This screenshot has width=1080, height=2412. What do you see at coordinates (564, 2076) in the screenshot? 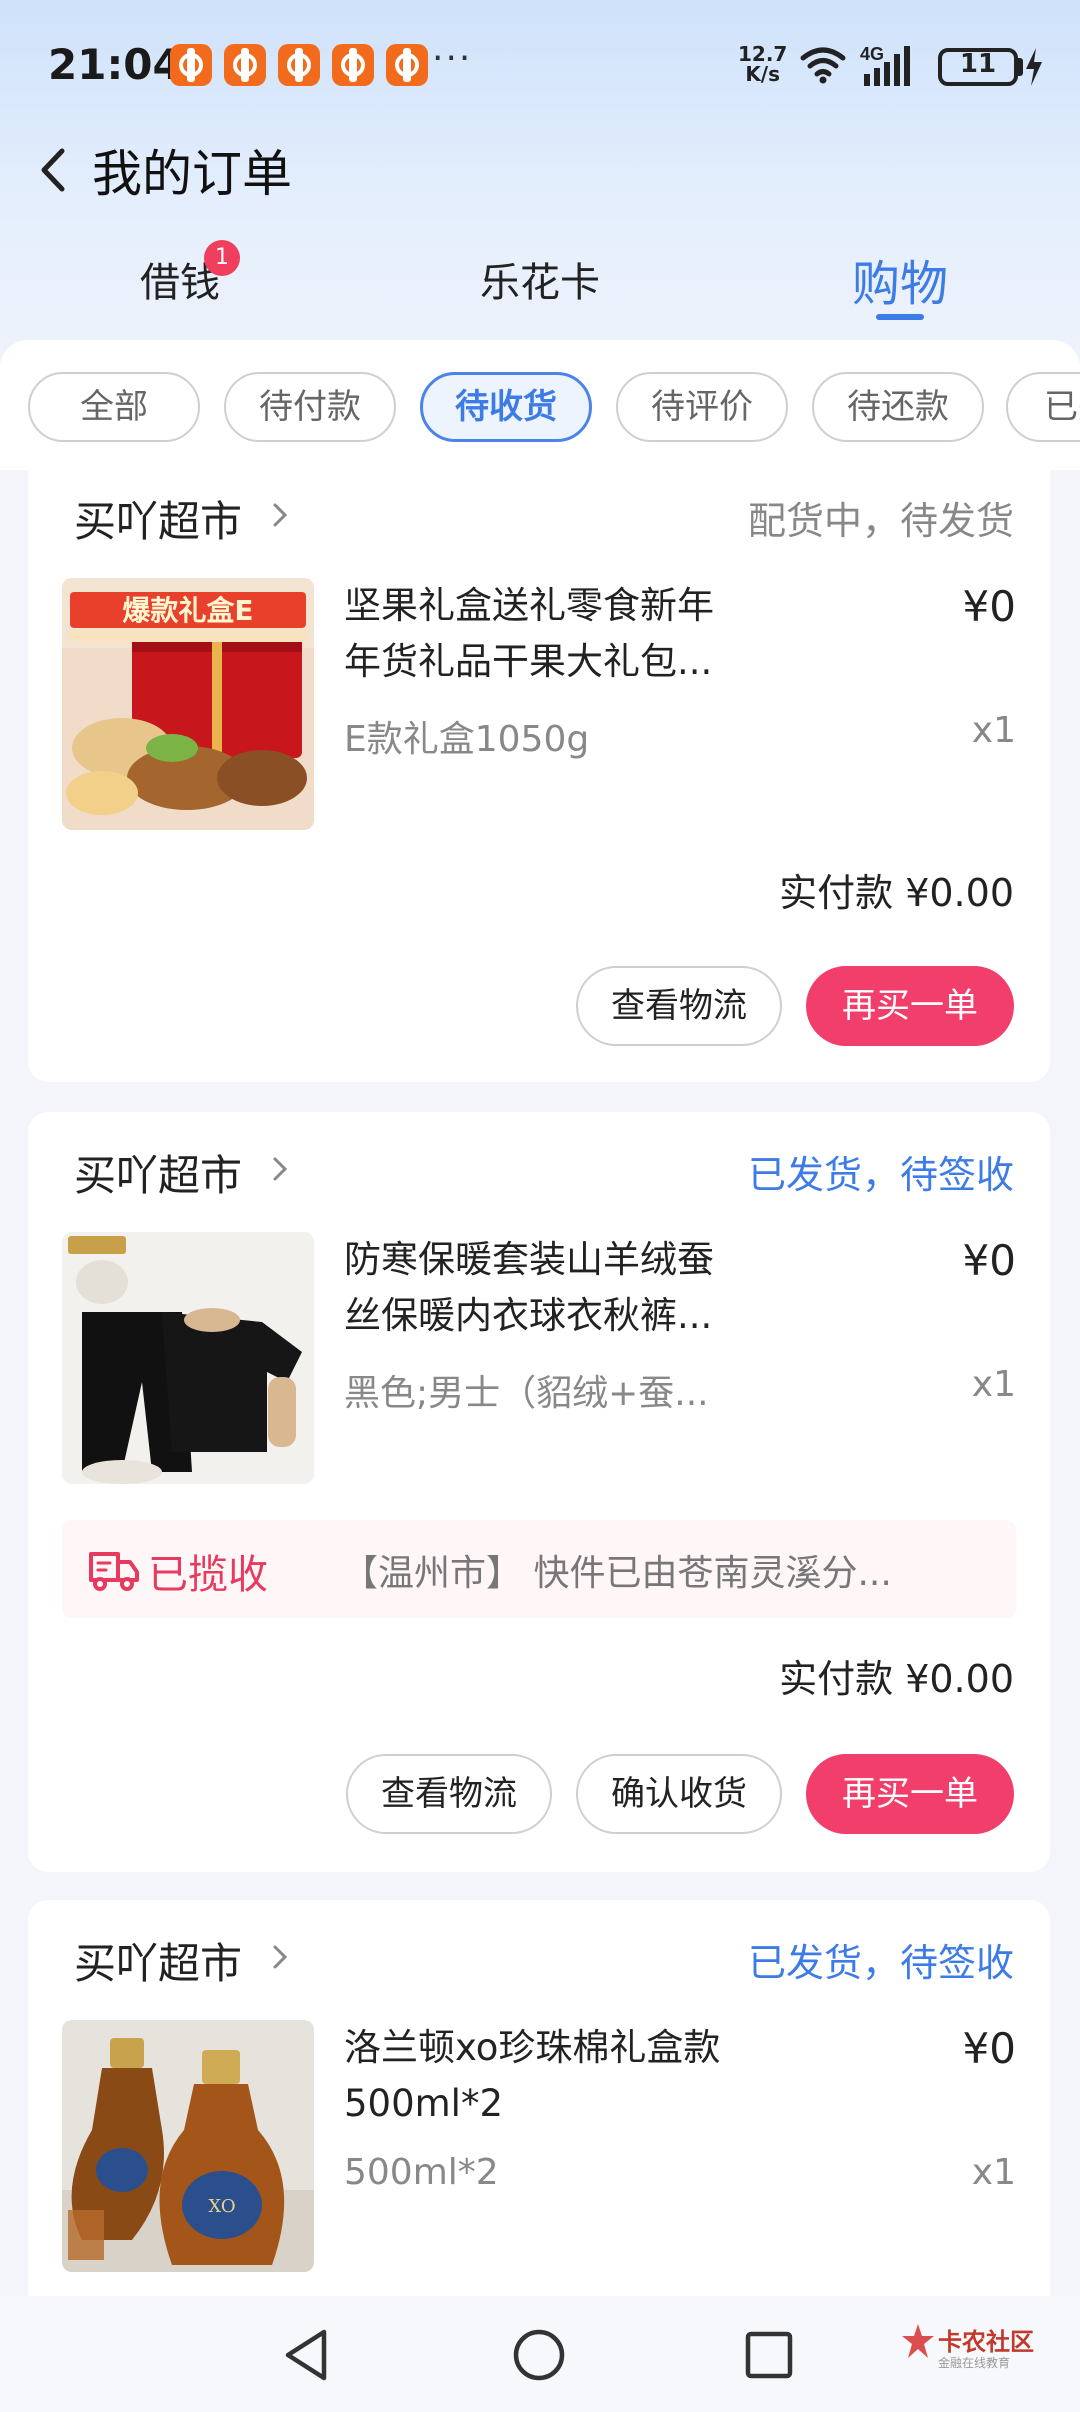
I see `product-name: 洛兰顿xo珍珠棉礼盒款 500ml*2` at bounding box center [564, 2076].